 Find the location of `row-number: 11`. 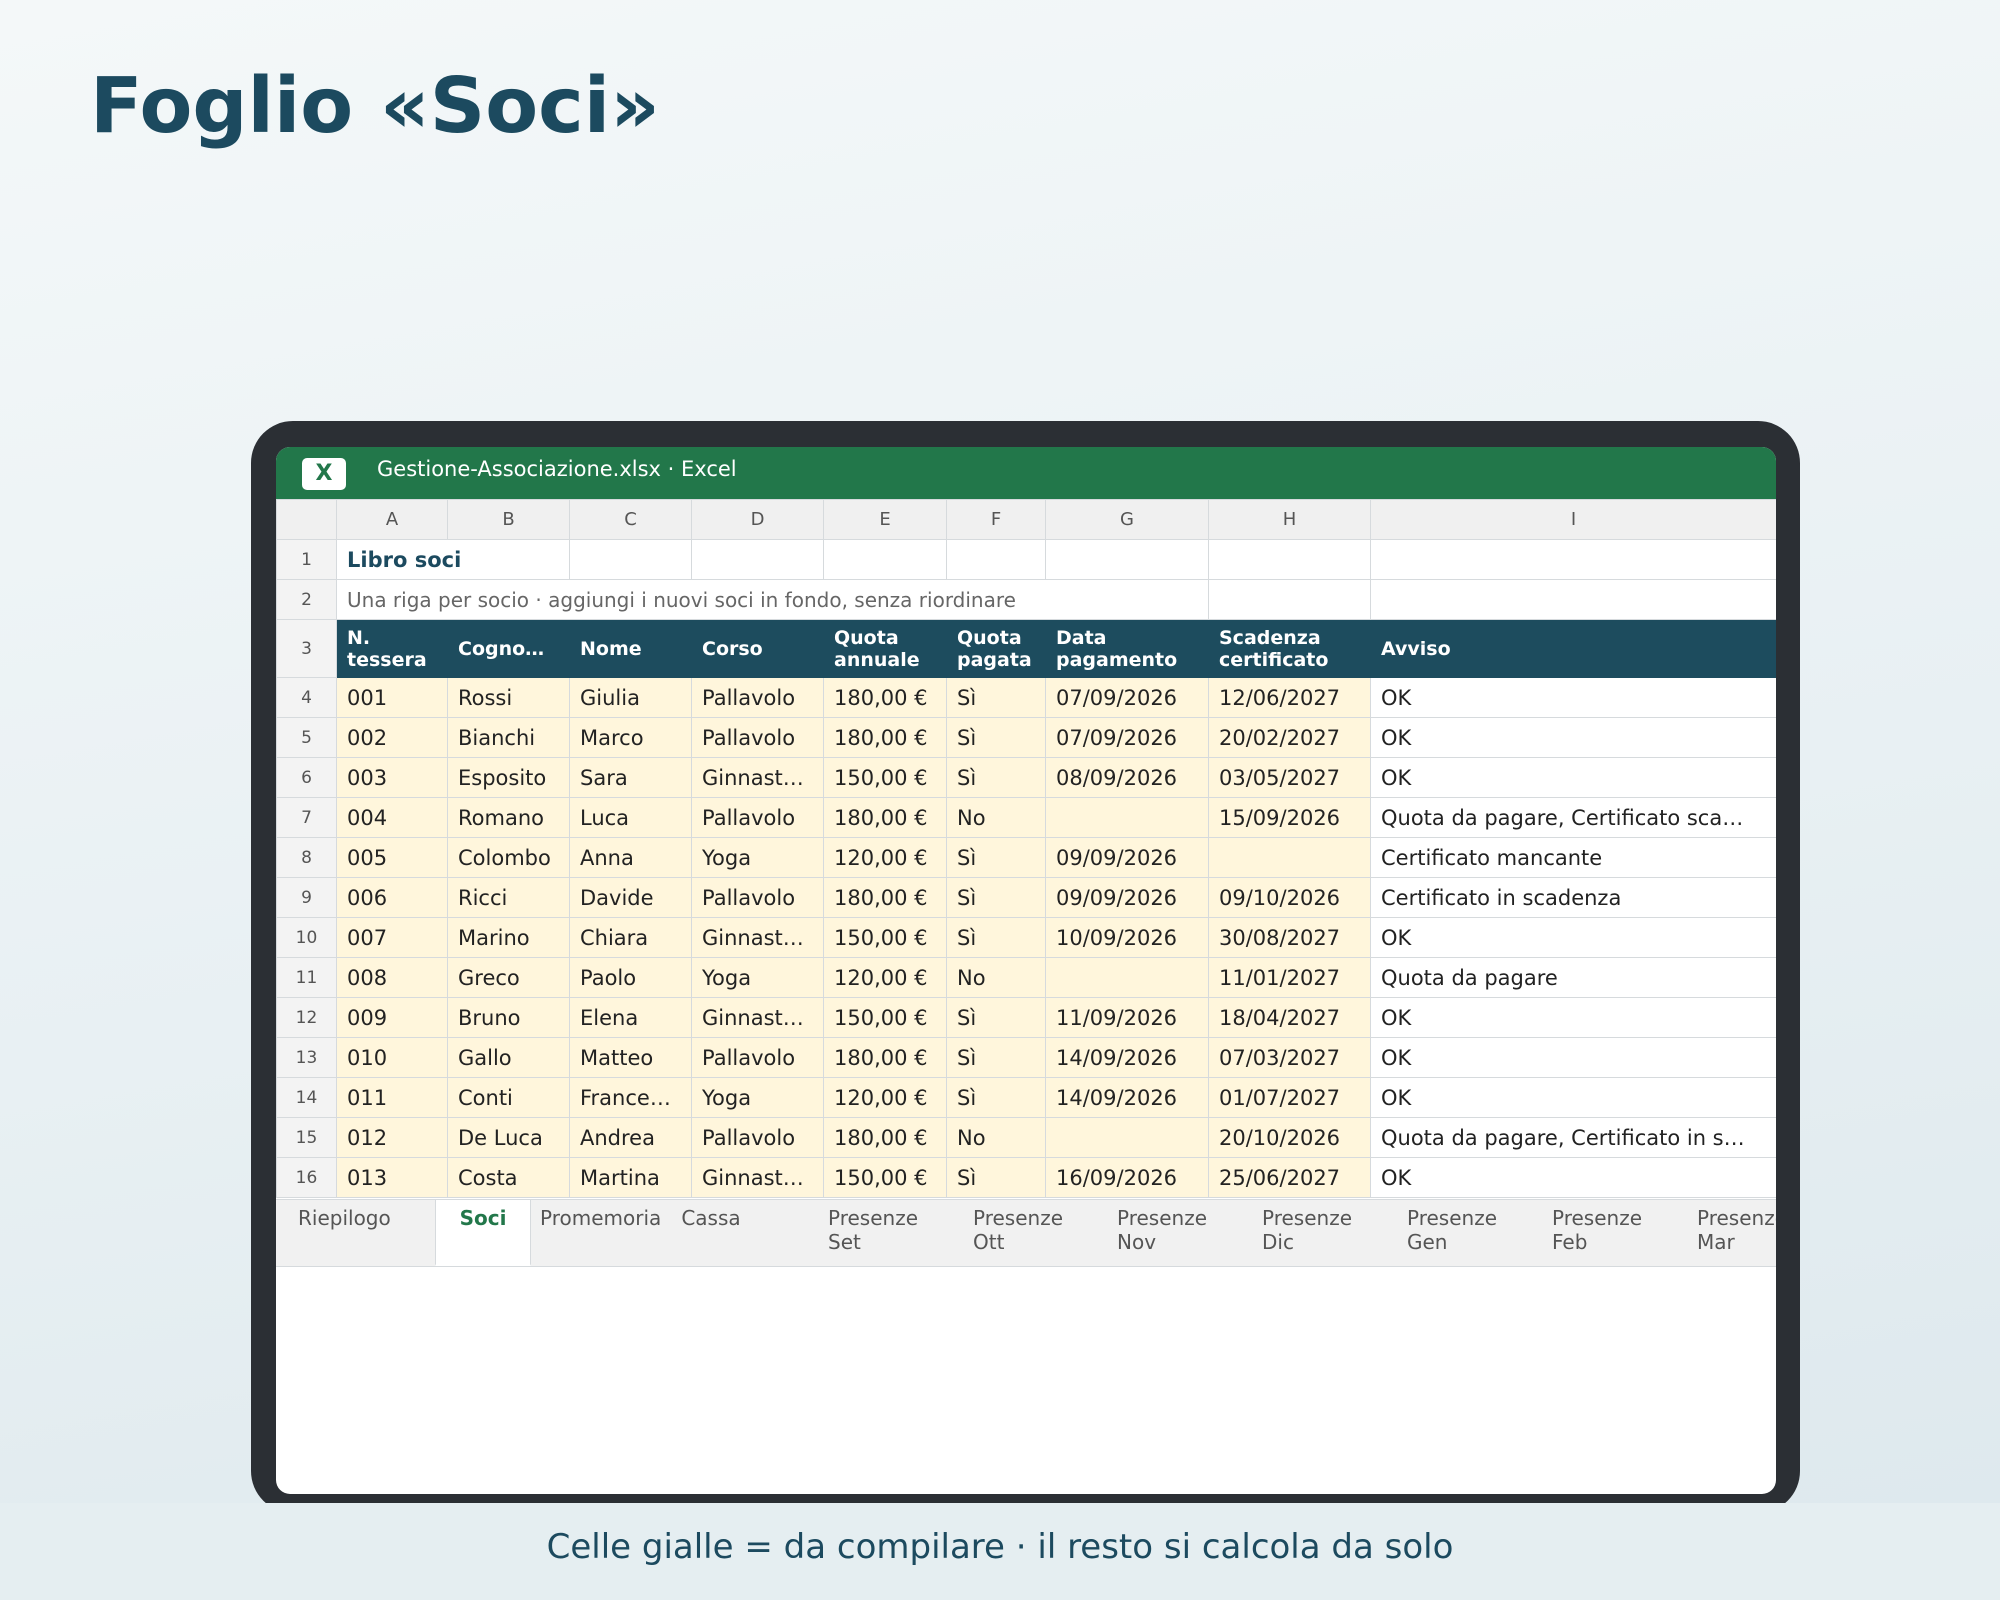

row-number: 11 is located at coordinates (306, 977).